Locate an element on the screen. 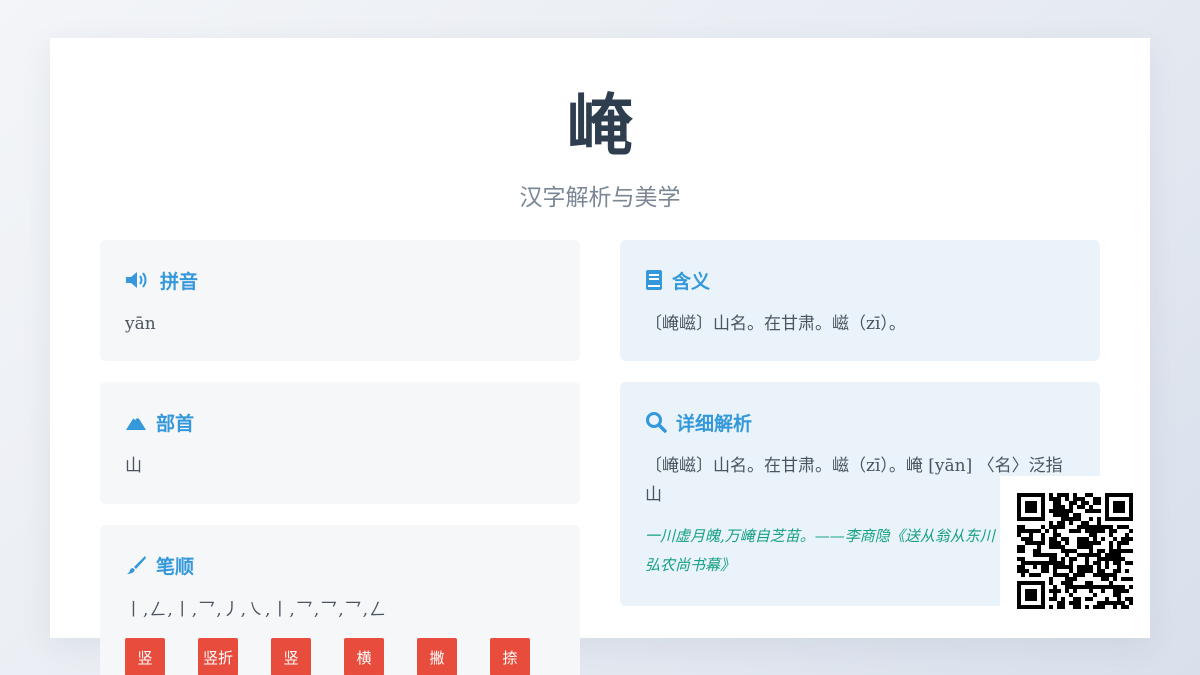 The height and width of the screenshot is (675, 1200). meaning-value: 〔崦嵫〕山名。在甘肃。嵫（zī）。 is located at coordinates (775, 324).